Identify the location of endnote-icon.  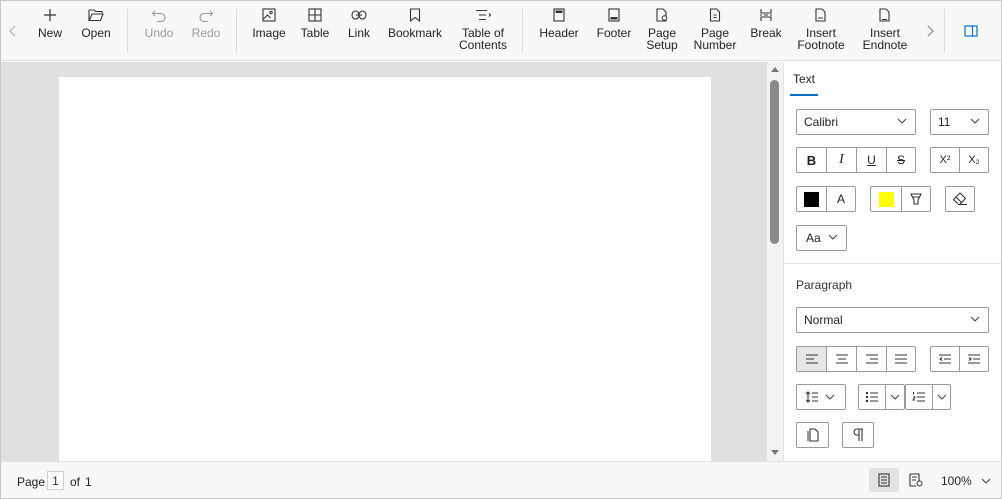
(885, 15).